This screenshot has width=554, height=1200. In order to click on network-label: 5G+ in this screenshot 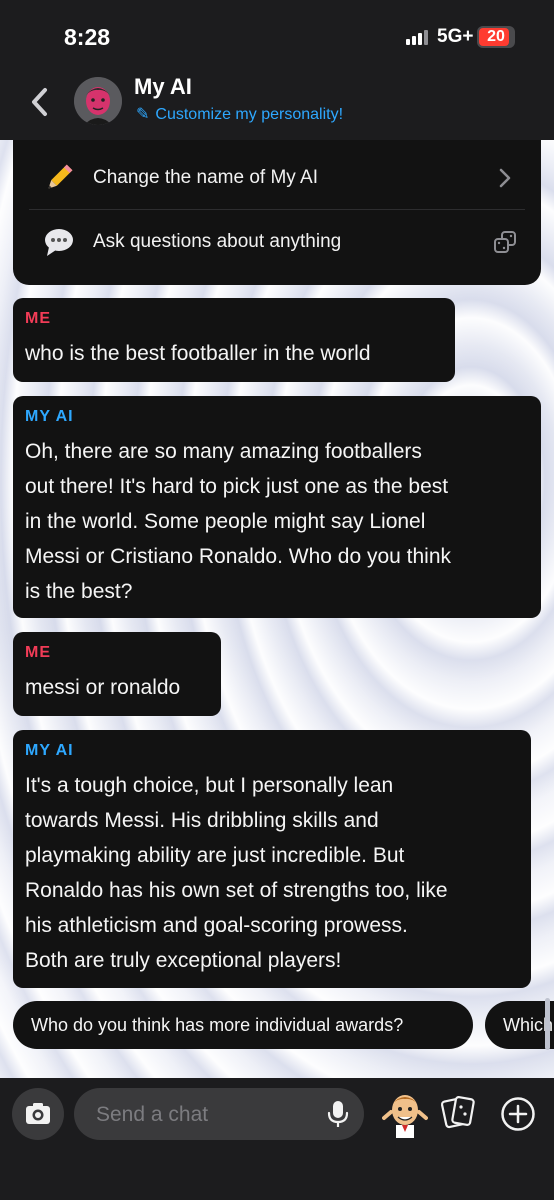, I will do `click(455, 36)`.